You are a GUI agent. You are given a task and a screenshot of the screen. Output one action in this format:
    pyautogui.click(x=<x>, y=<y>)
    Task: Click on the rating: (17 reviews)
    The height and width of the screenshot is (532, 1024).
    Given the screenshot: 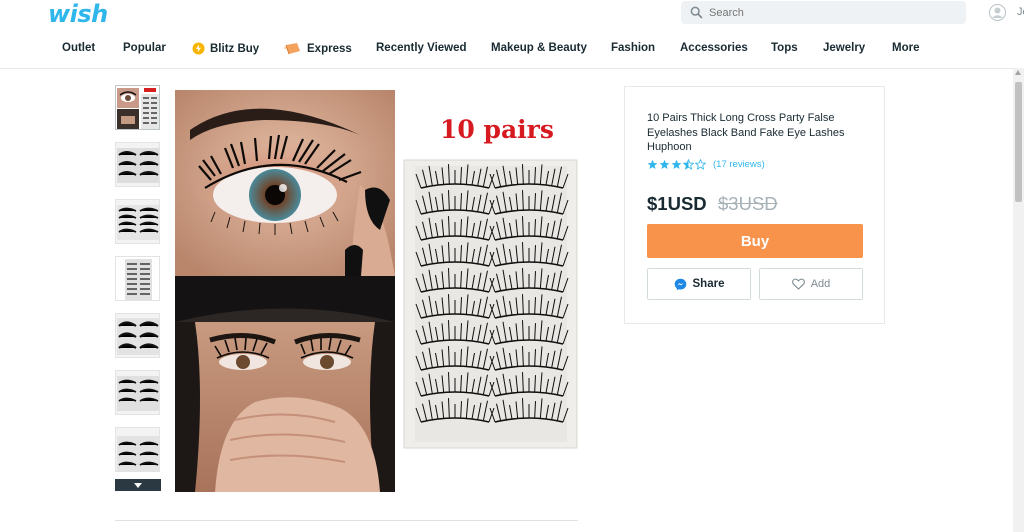 What is the action you would take?
    pyautogui.click(x=706, y=164)
    